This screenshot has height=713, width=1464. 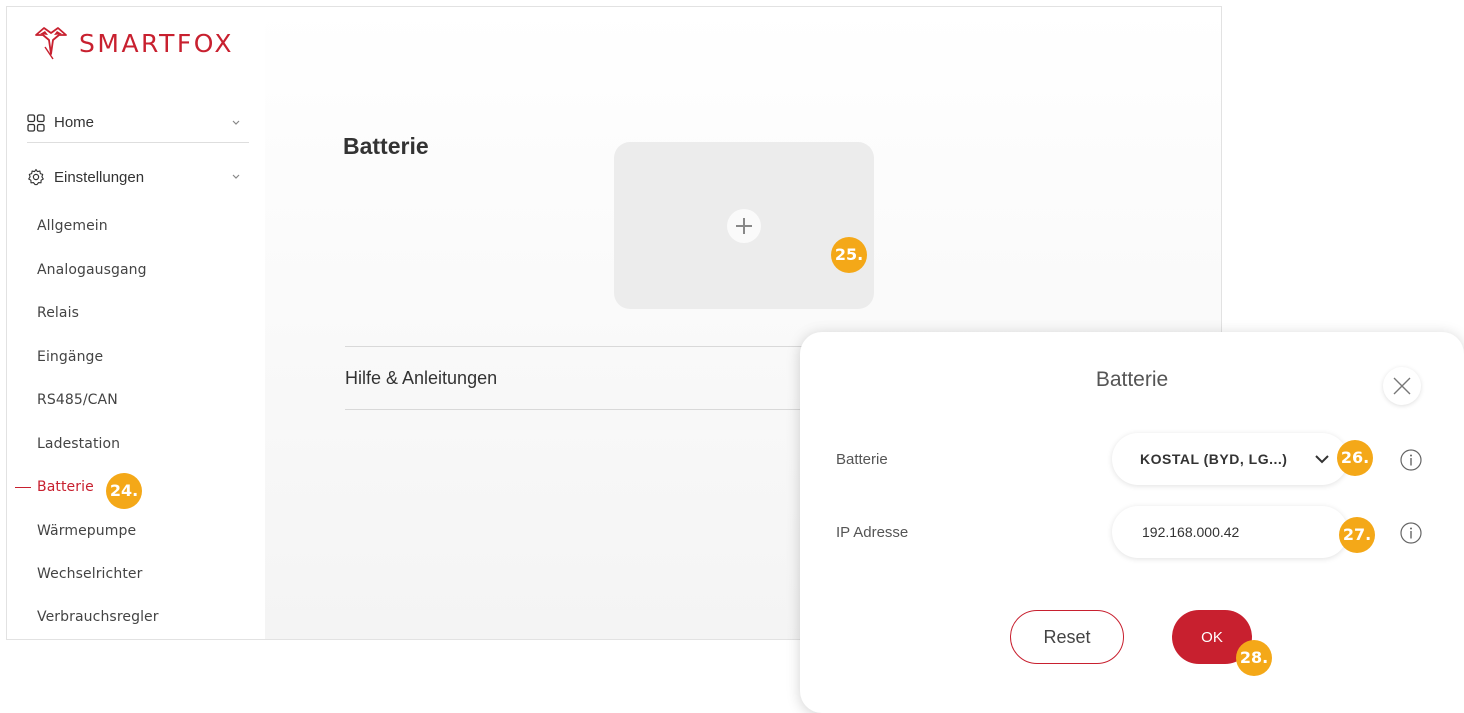 What do you see at coordinates (1214, 459) in the screenshot?
I see `battery-select-value: KOSTAL (BYD, LG...)` at bounding box center [1214, 459].